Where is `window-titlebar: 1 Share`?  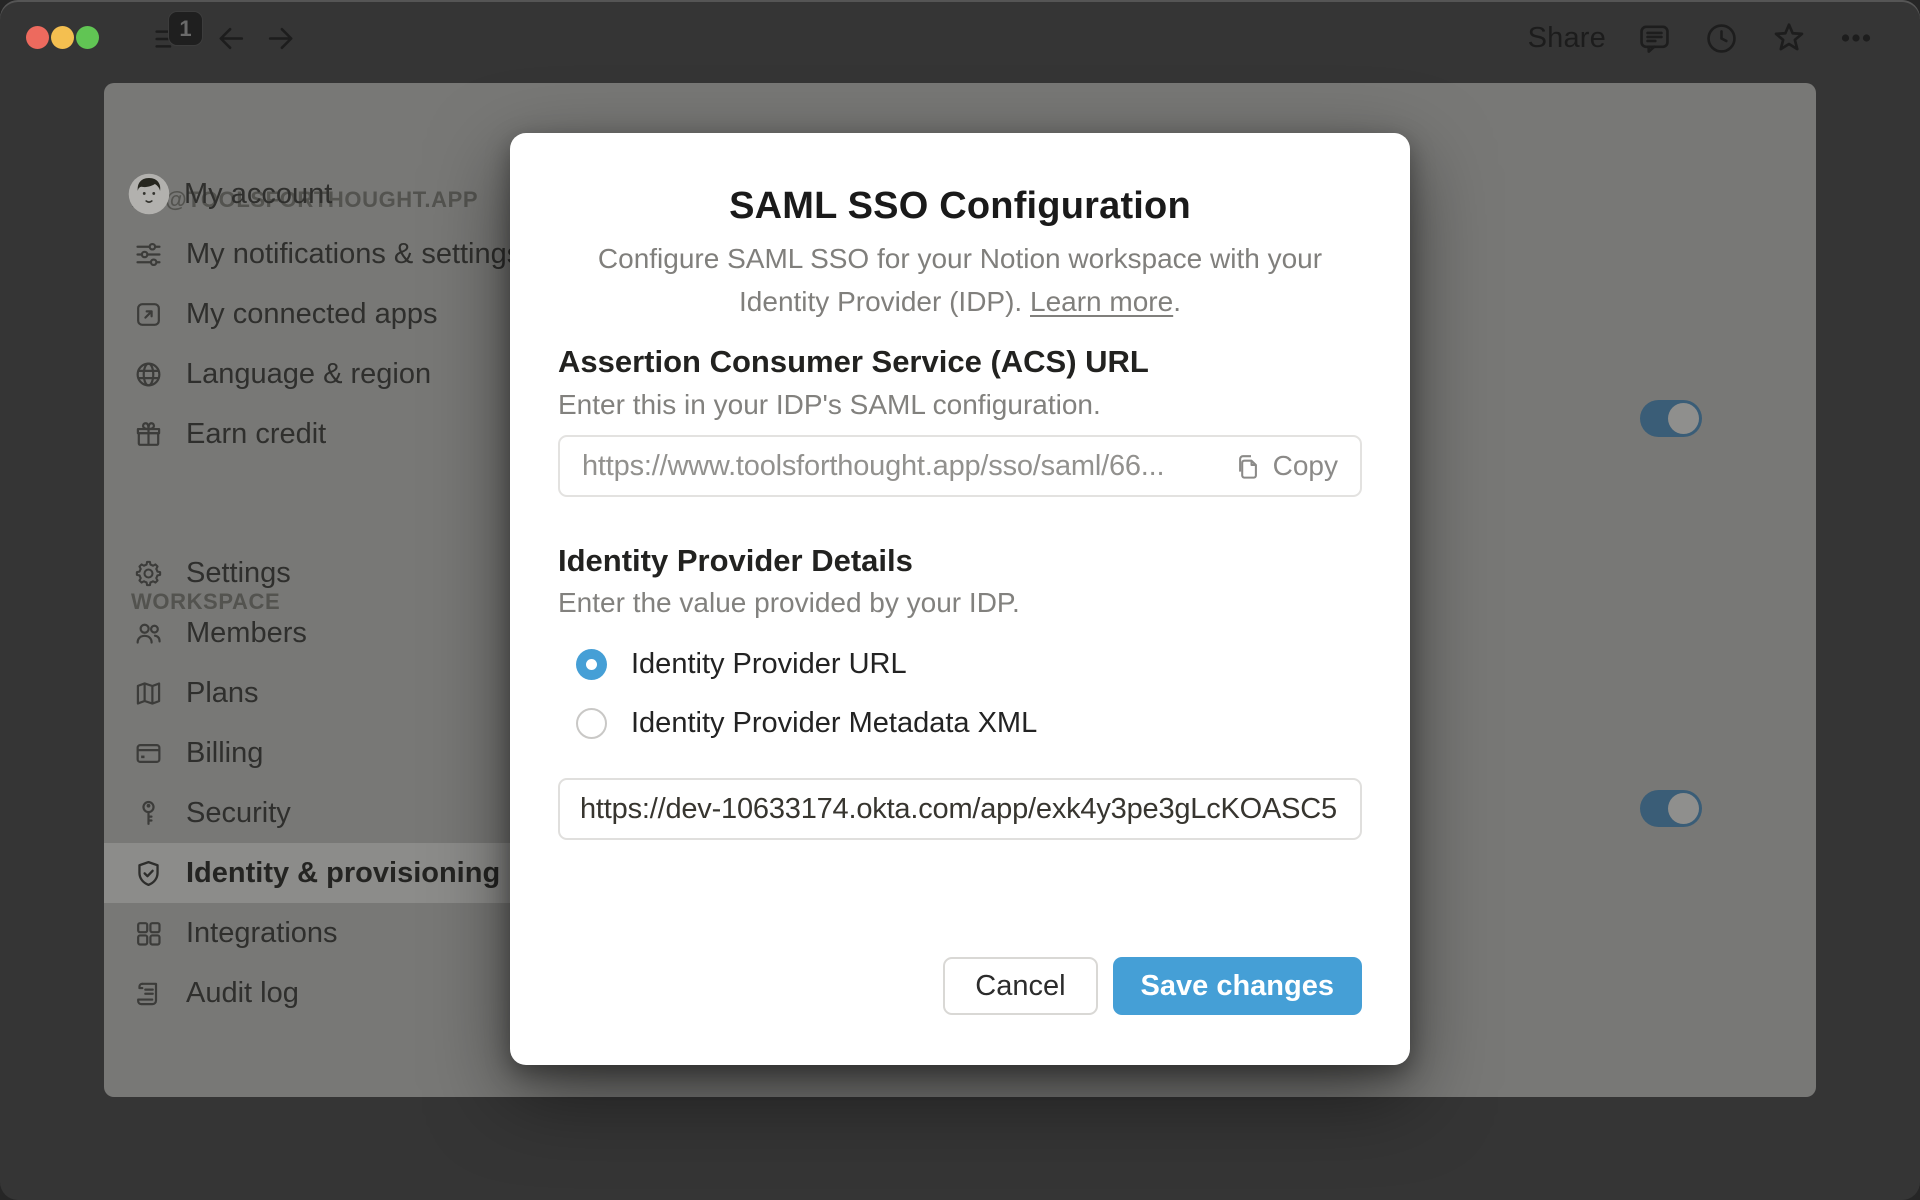 window-titlebar: 1 Share is located at coordinates (960, 38).